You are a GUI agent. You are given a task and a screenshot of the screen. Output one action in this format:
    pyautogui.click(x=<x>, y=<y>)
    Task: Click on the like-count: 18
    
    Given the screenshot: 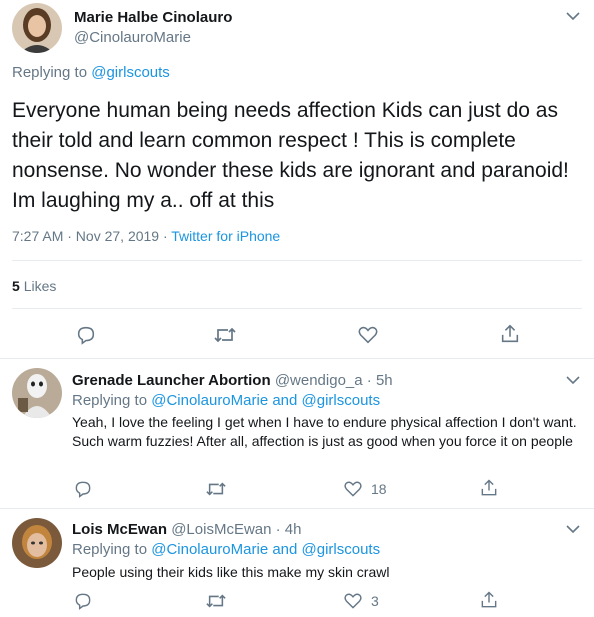 What is the action you would take?
    pyautogui.click(x=379, y=489)
    